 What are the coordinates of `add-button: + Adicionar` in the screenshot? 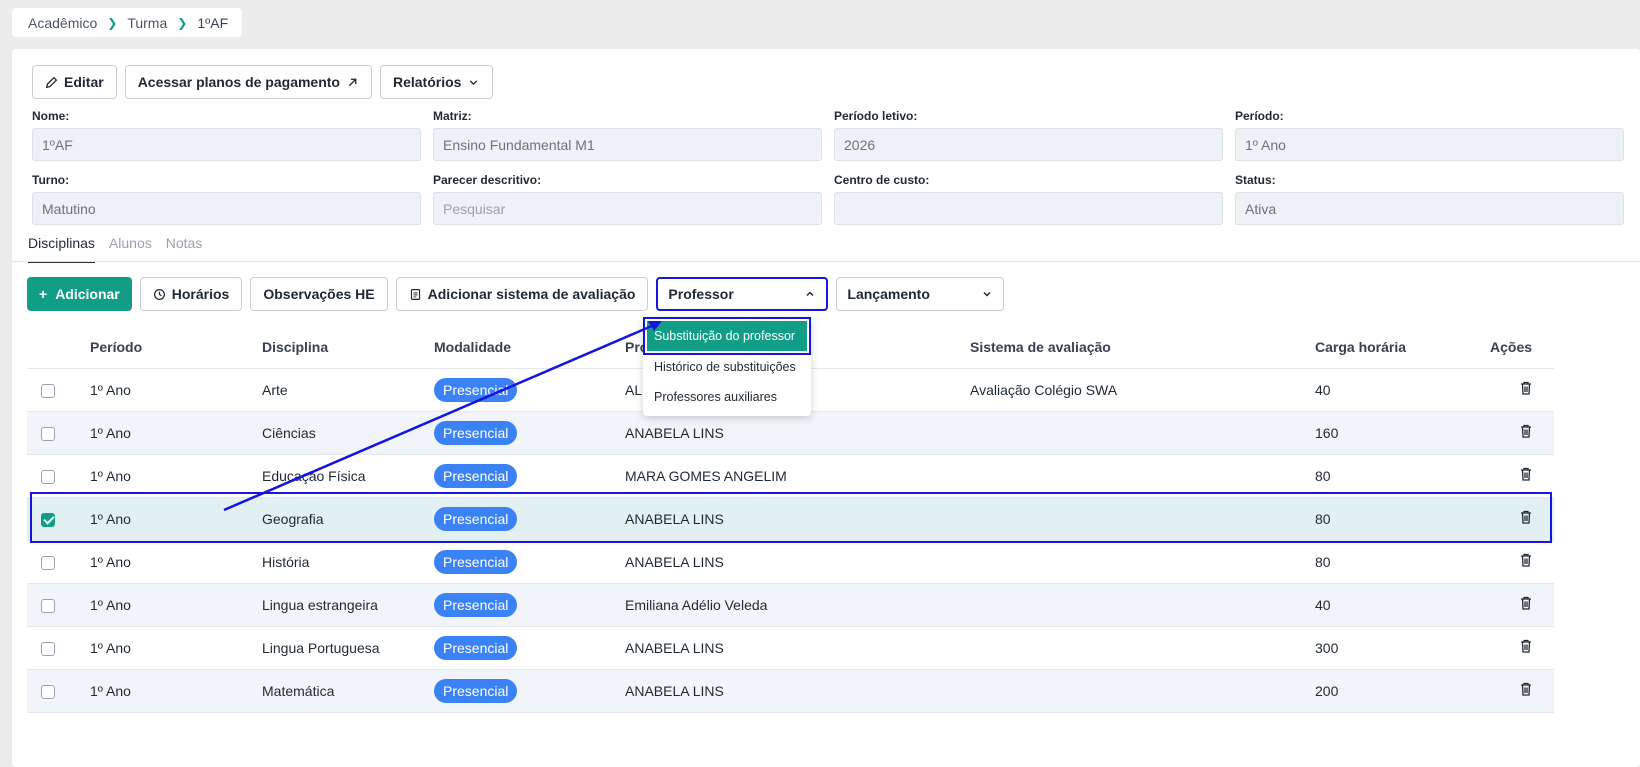 It's located at (79, 294).